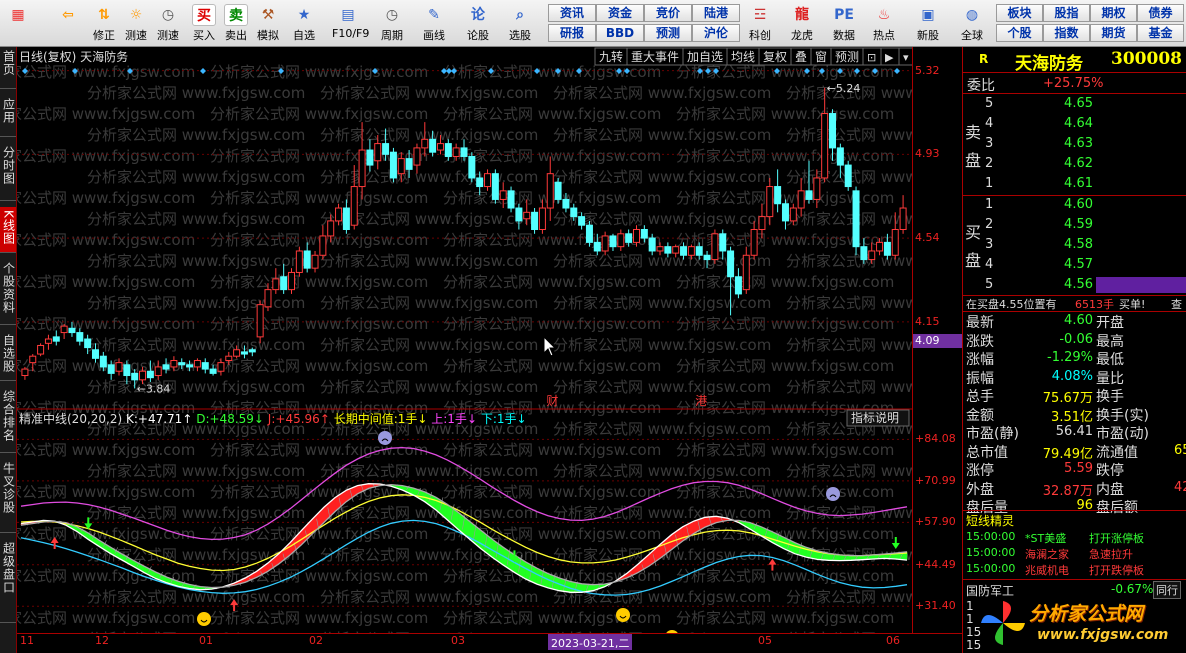 Image resolution: width=1186 pixels, height=653 pixels. I want to click on pick-button: ⌕ 选股, so click(520, 23).